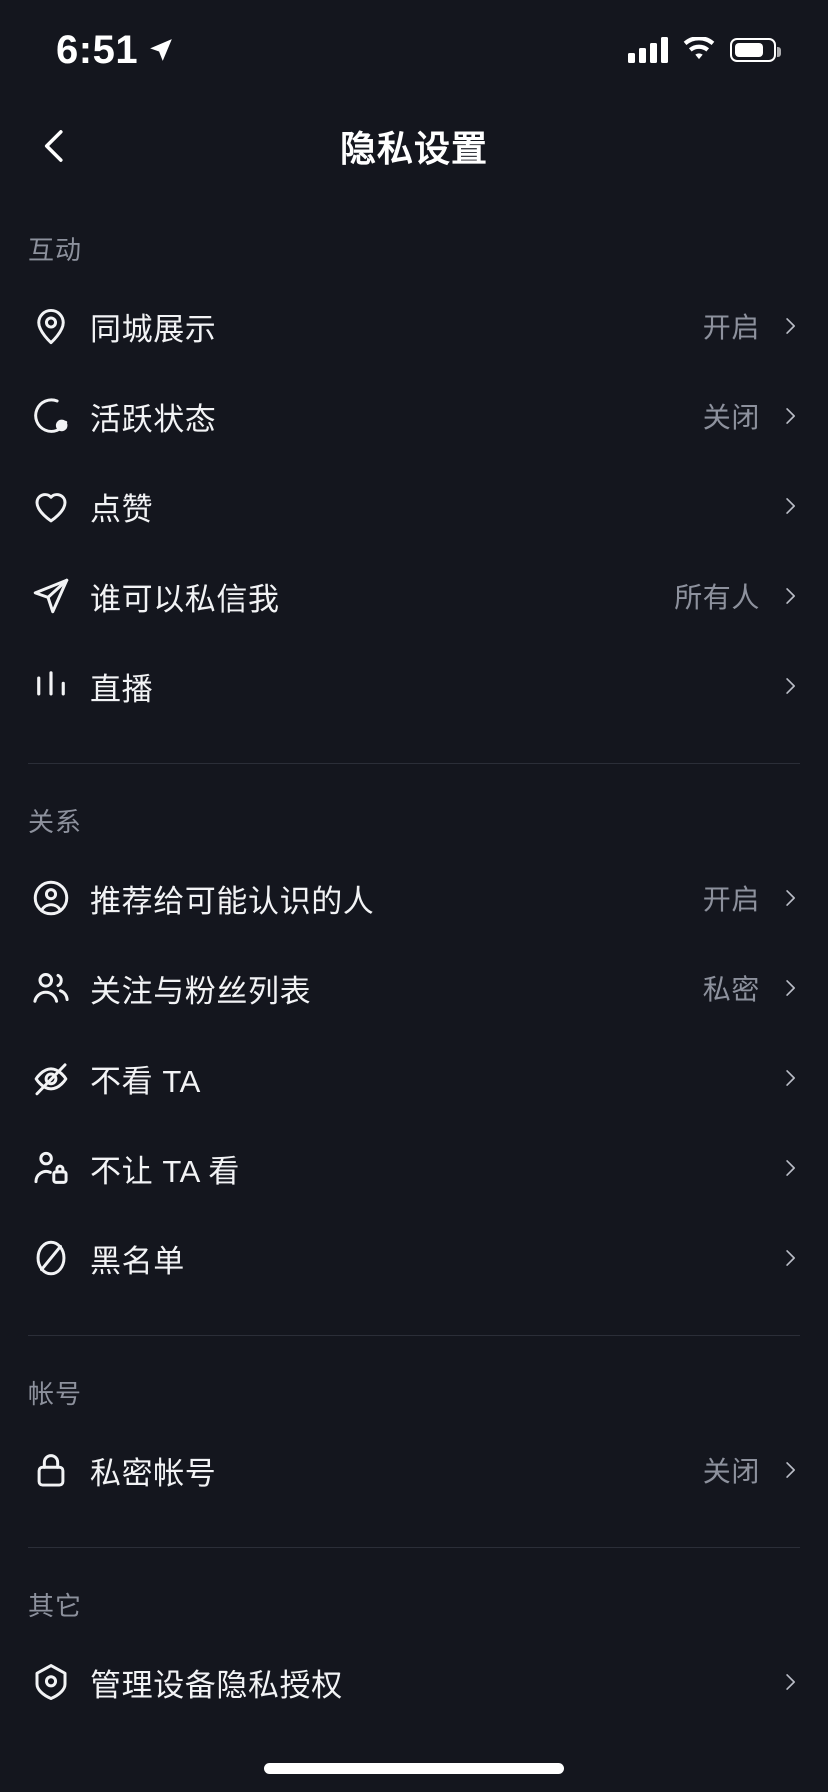 This screenshot has width=828, height=1792. What do you see at coordinates (414, 596) in the screenshot?
I see `row-who-can-message-me: 谁可以私信我 所有人` at bounding box center [414, 596].